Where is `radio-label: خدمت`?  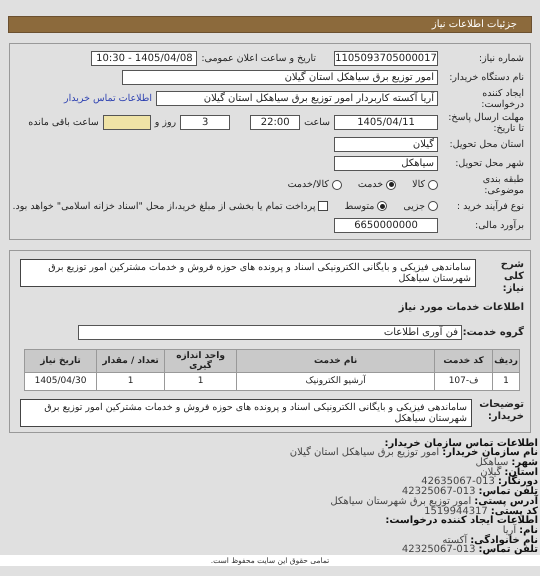 radio-label: خدمت is located at coordinates (371, 184).